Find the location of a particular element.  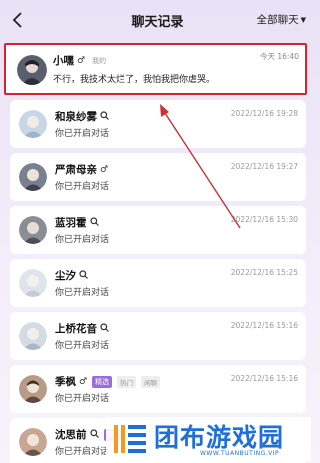

chat-list-item: 蓝羽霍 你已开启对话 2022/12/16 15:30 is located at coordinates (158, 230).